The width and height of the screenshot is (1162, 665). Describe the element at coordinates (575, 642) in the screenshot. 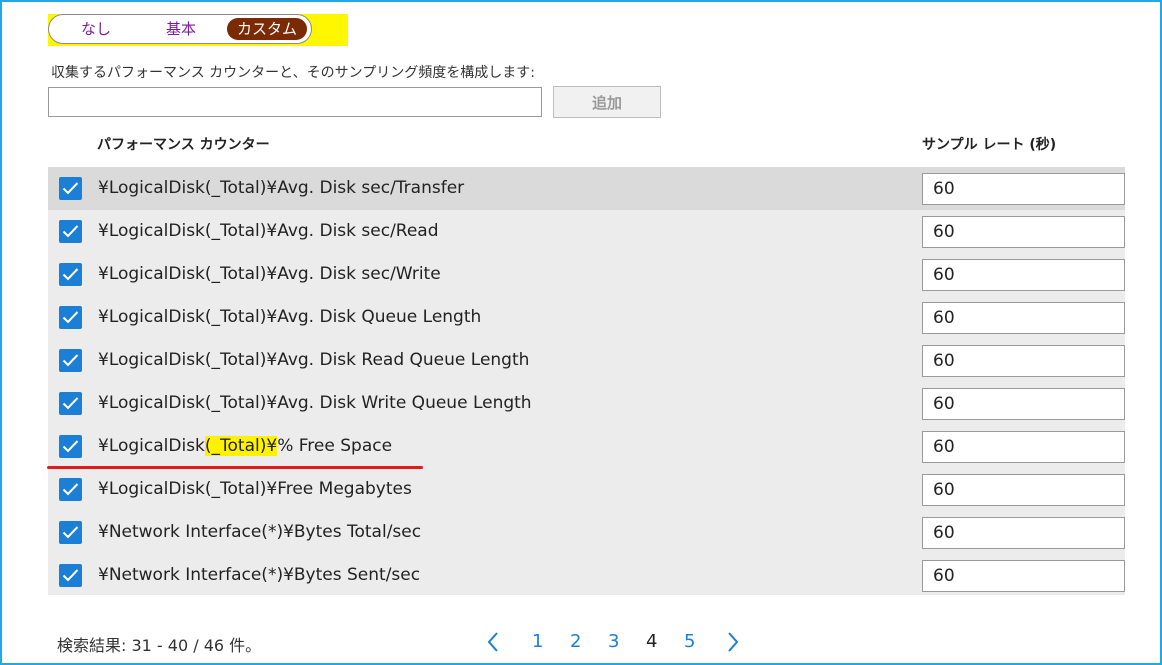

I see `page-link-2: 2` at that location.